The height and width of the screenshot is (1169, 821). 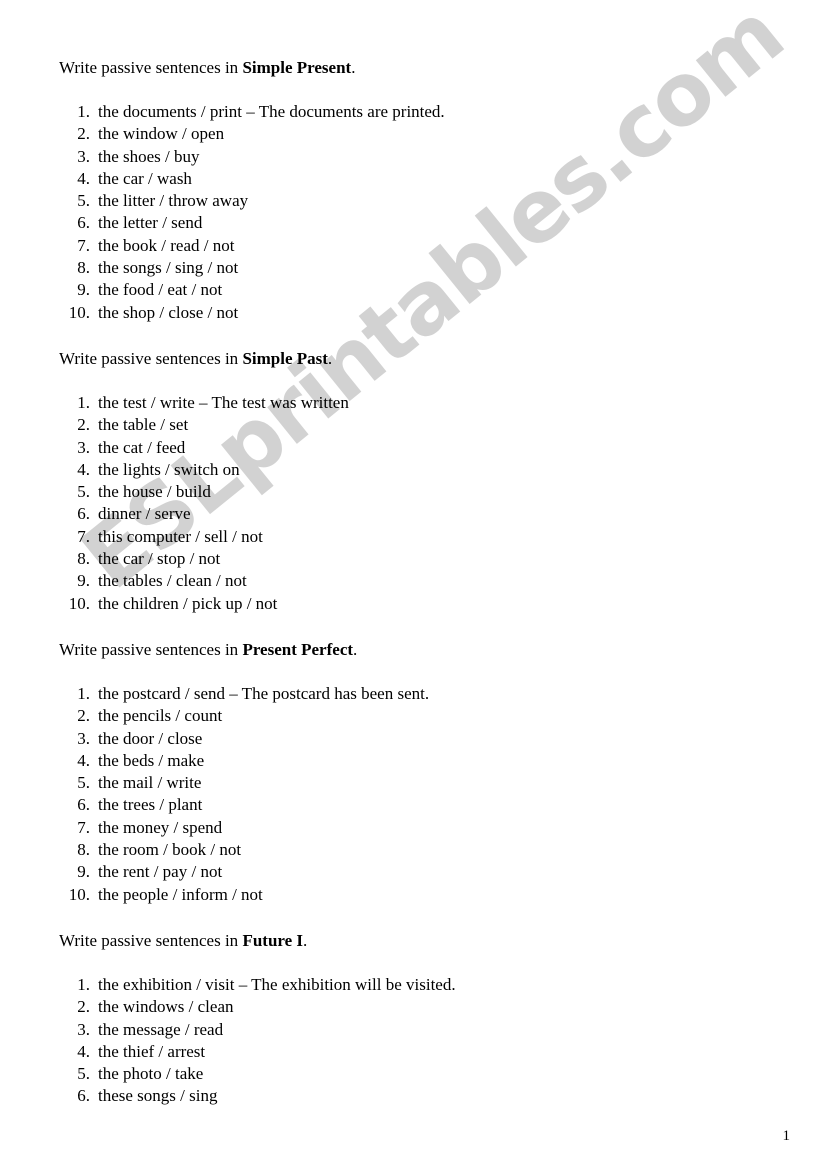 What do you see at coordinates (130, 783) in the screenshot?
I see `exercise-item: the mail / write` at bounding box center [130, 783].